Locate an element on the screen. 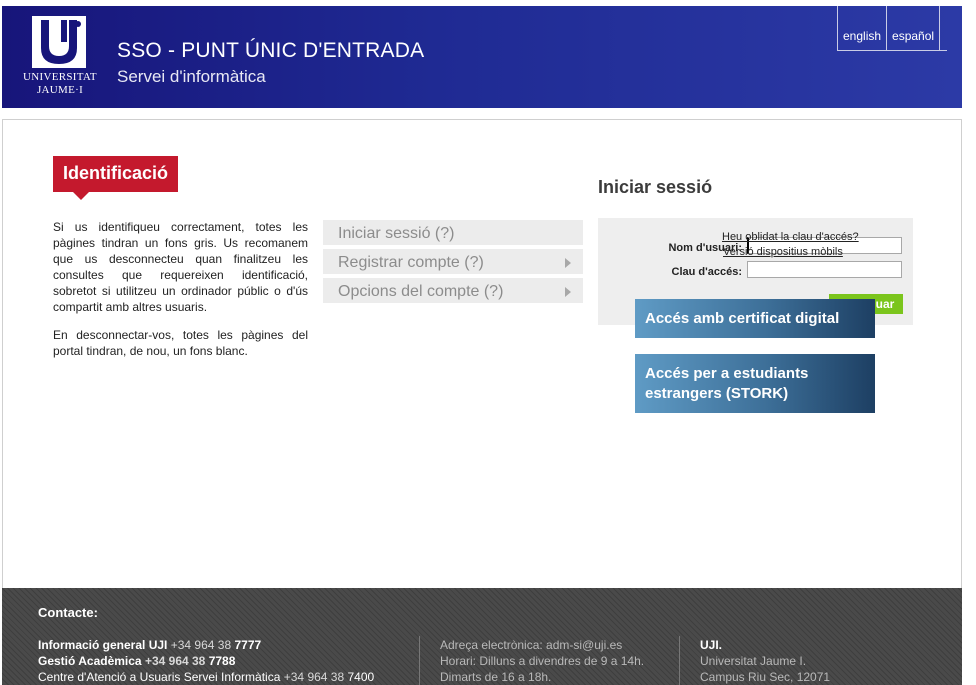  password-label: Clau d'accés: is located at coordinates (706, 272).